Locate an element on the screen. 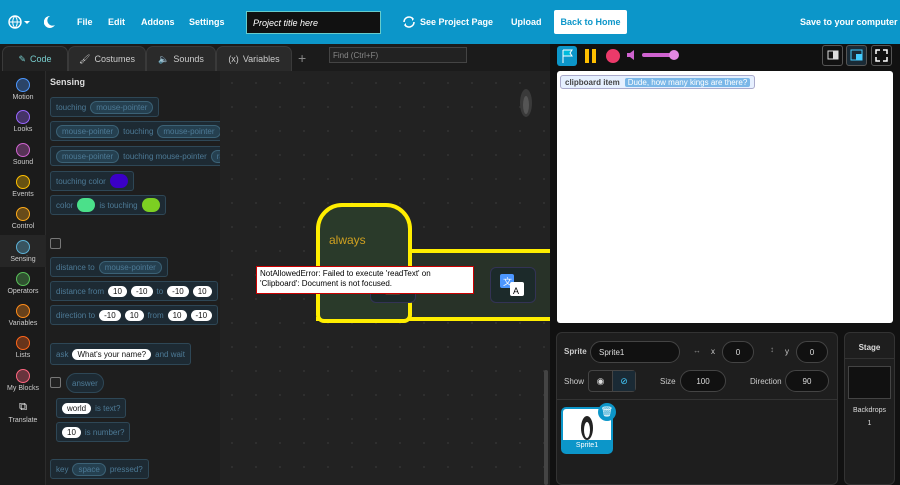 The image size is (900, 485). see-project-page-button: See Project Page is located at coordinates (447, 22).